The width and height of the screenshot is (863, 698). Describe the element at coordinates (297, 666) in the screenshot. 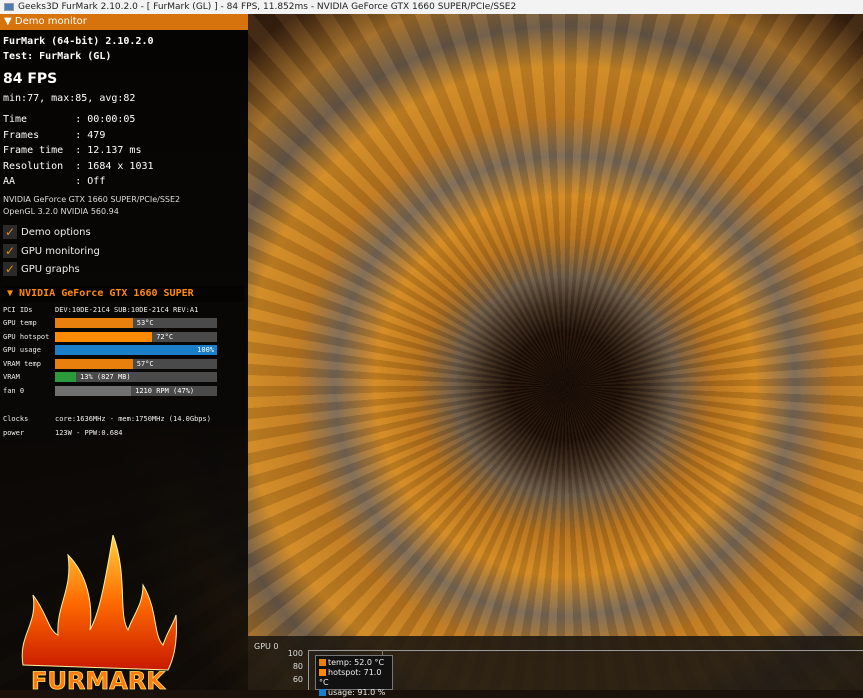

I see `y-tick: 80` at that location.